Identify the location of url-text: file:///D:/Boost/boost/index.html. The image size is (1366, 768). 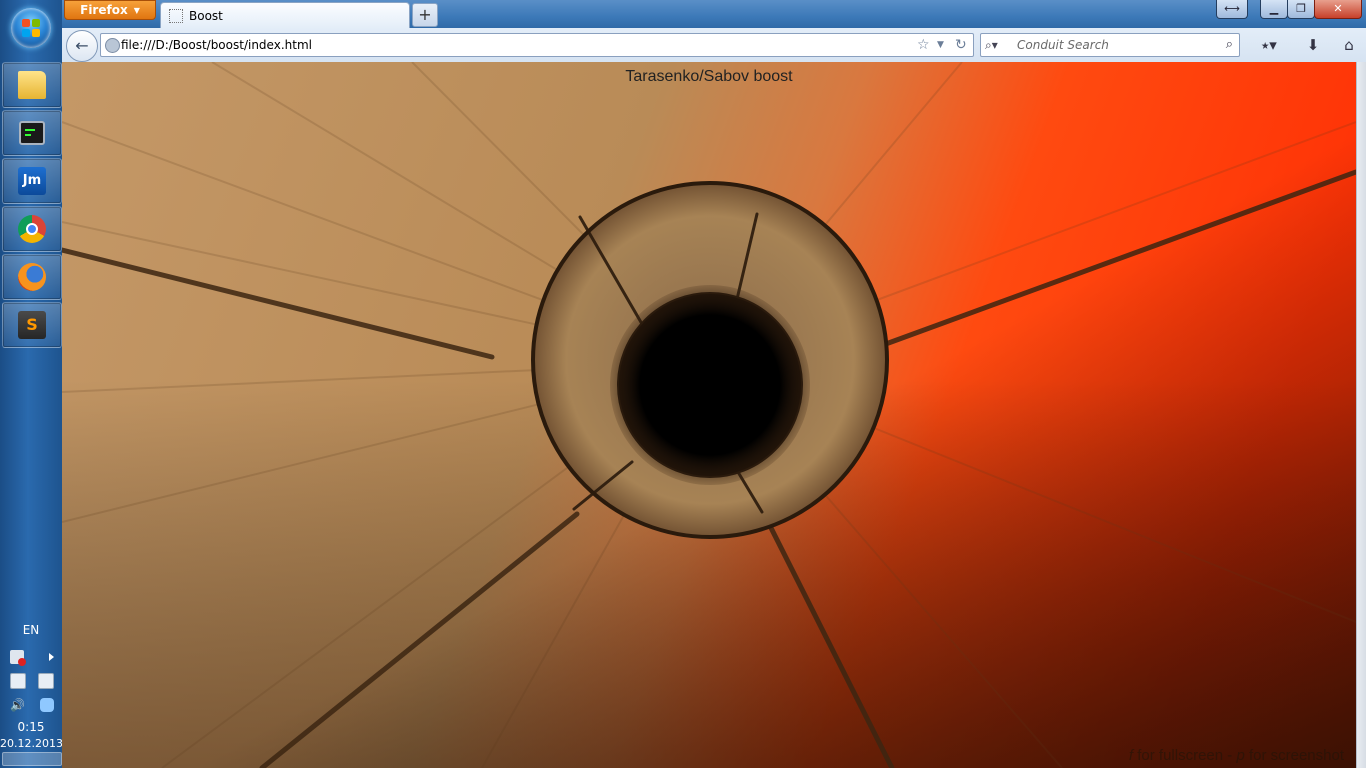
(216, 45).